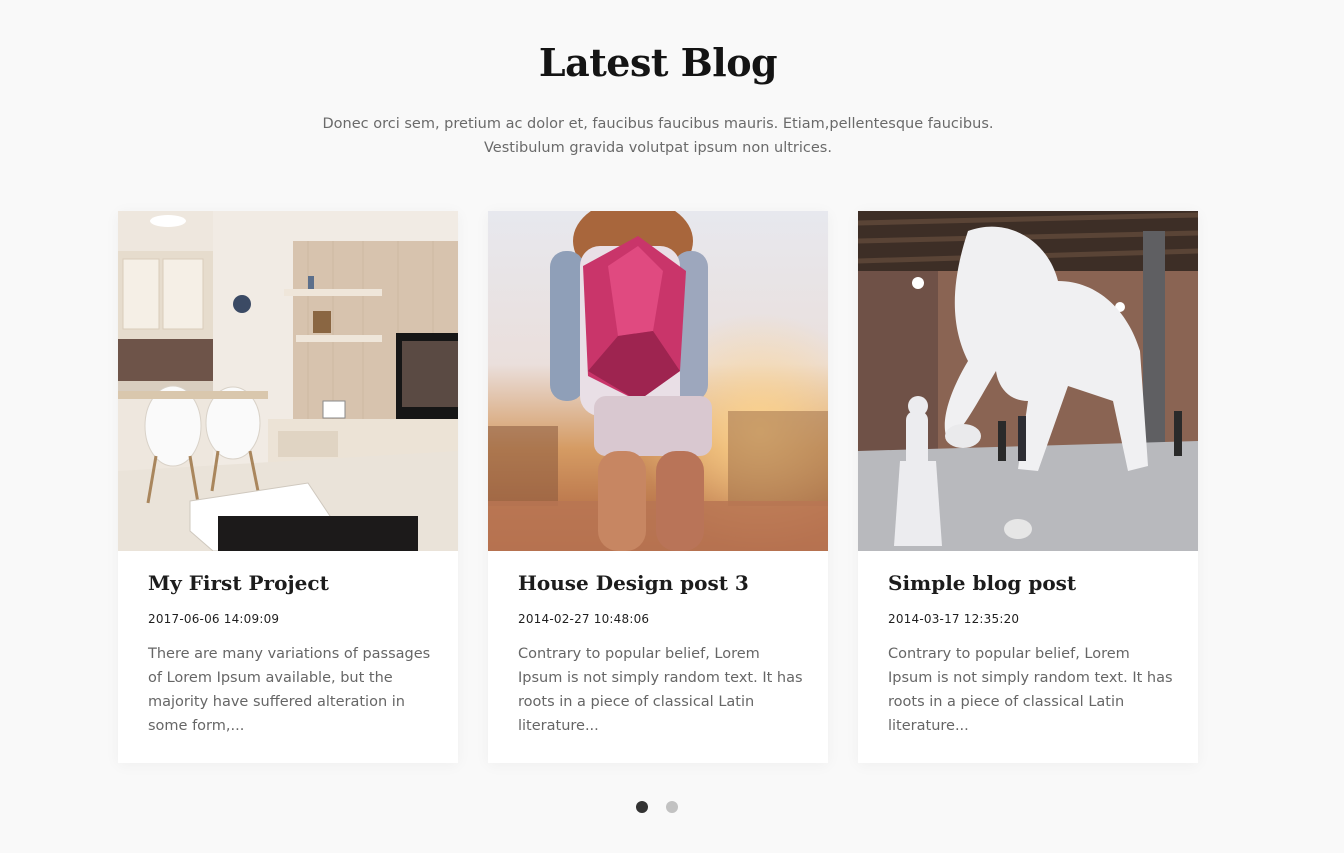 This screenshot has height=853, width=1344. Describe the element at coordinates (658, 381) in the screenshot. I see `post-image-backpack-girl` at that location.